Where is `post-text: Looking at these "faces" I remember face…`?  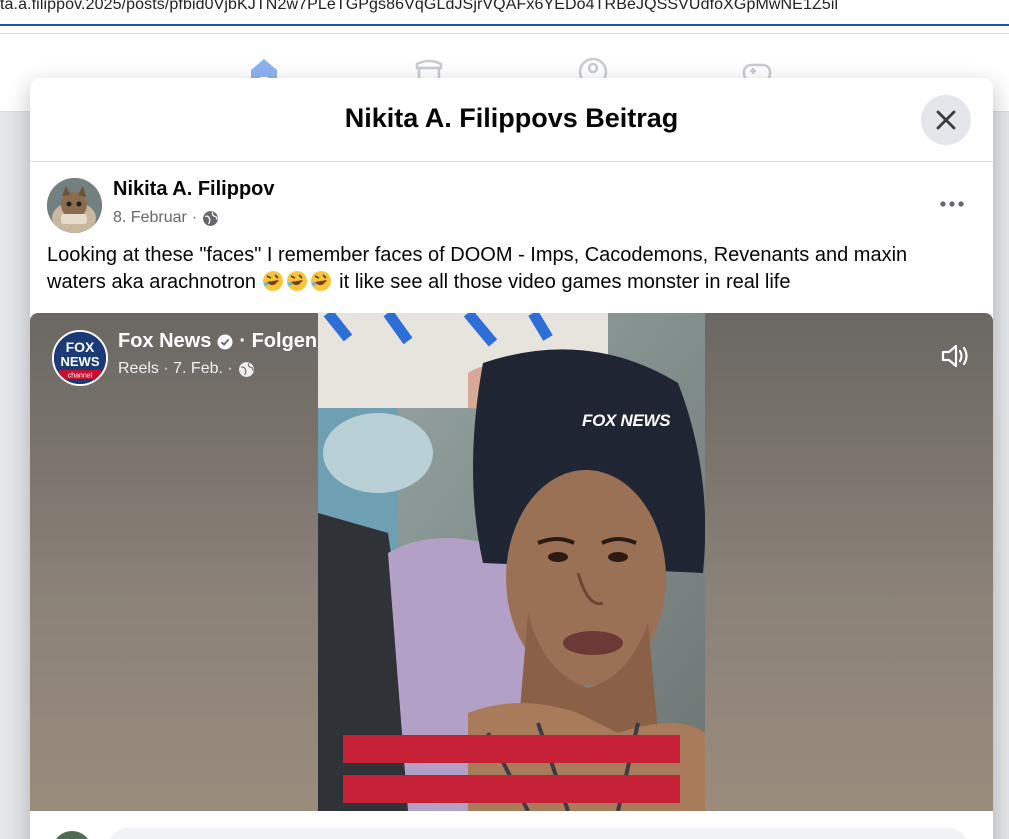 post-text: Looking at these "faces" I remember face… is located at coordinates (497, 269).